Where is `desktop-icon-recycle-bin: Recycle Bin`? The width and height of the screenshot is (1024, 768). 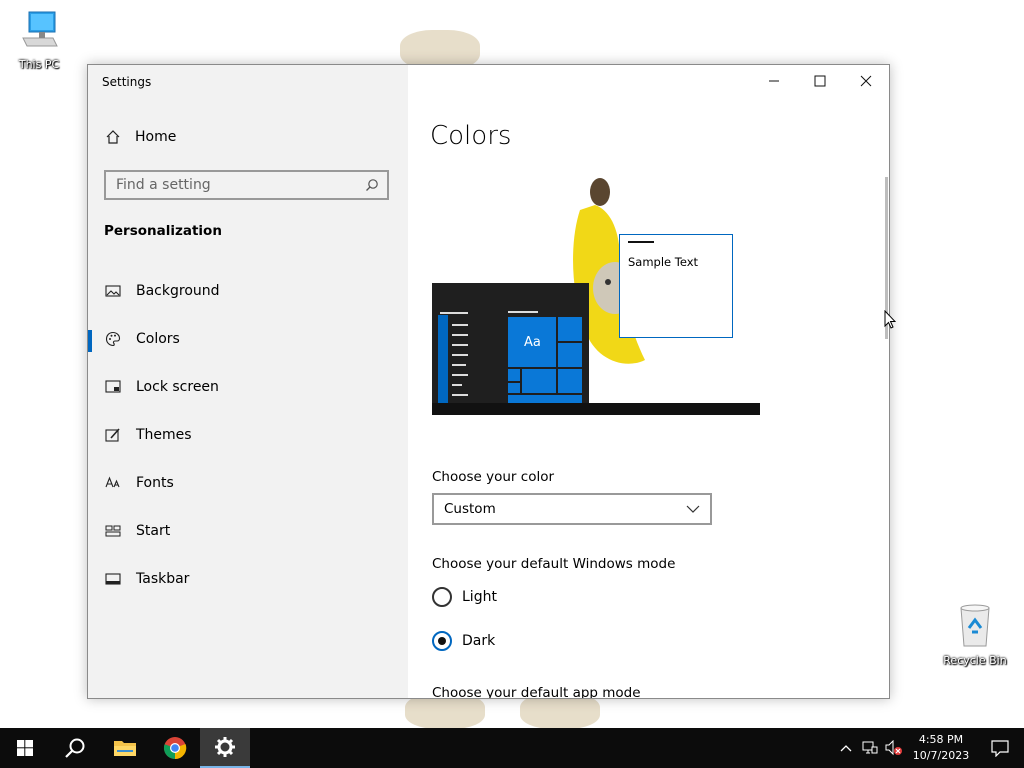
desktop-icon-recycle-bin: Recycle Bin is located at coordinates (975, 634).